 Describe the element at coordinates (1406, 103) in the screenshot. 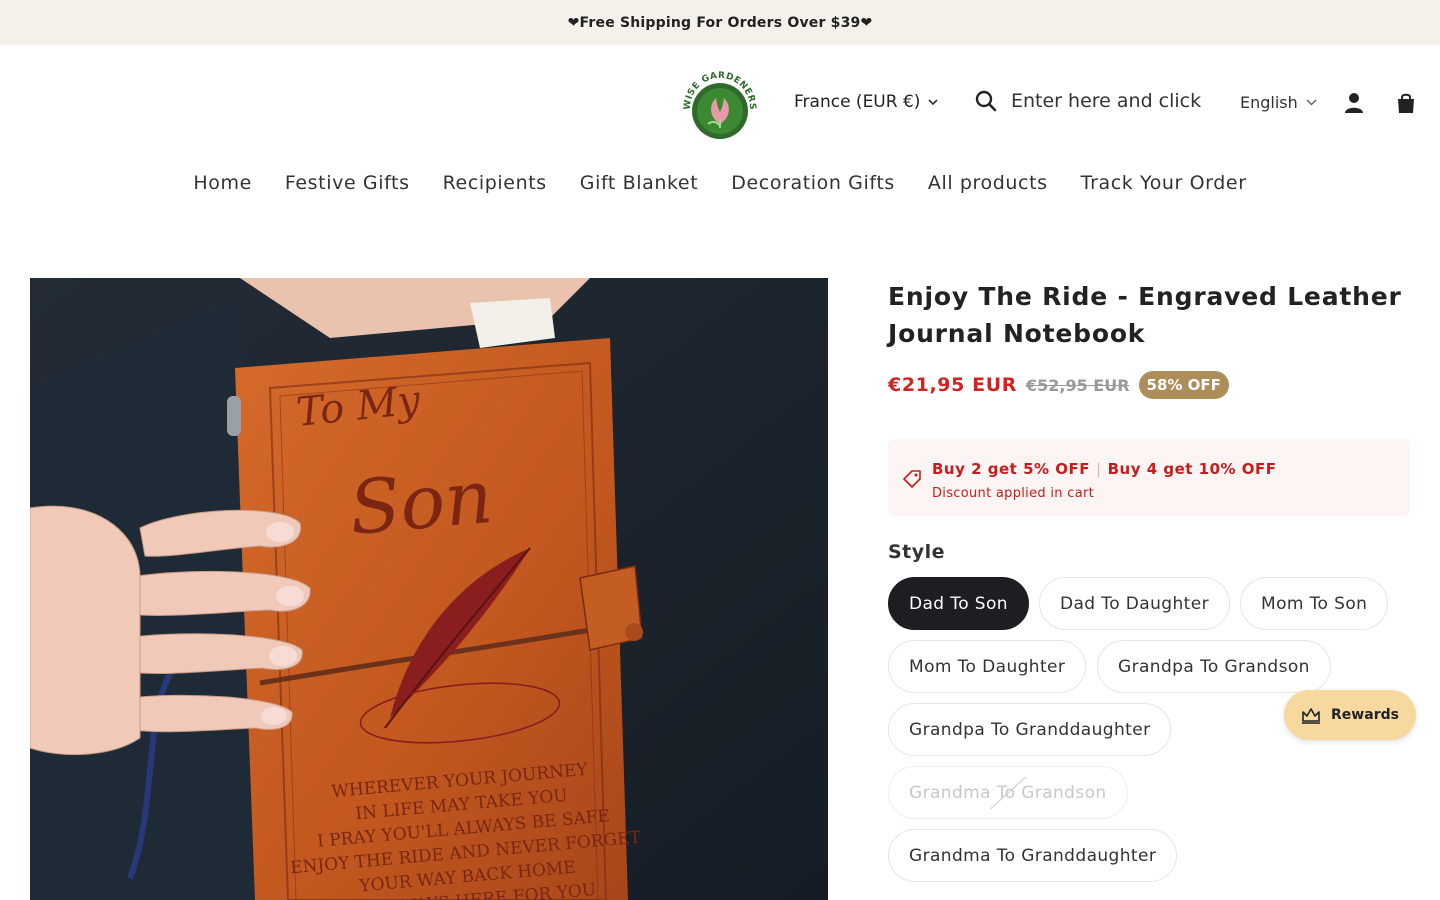

I see `cart-icon` at that location.